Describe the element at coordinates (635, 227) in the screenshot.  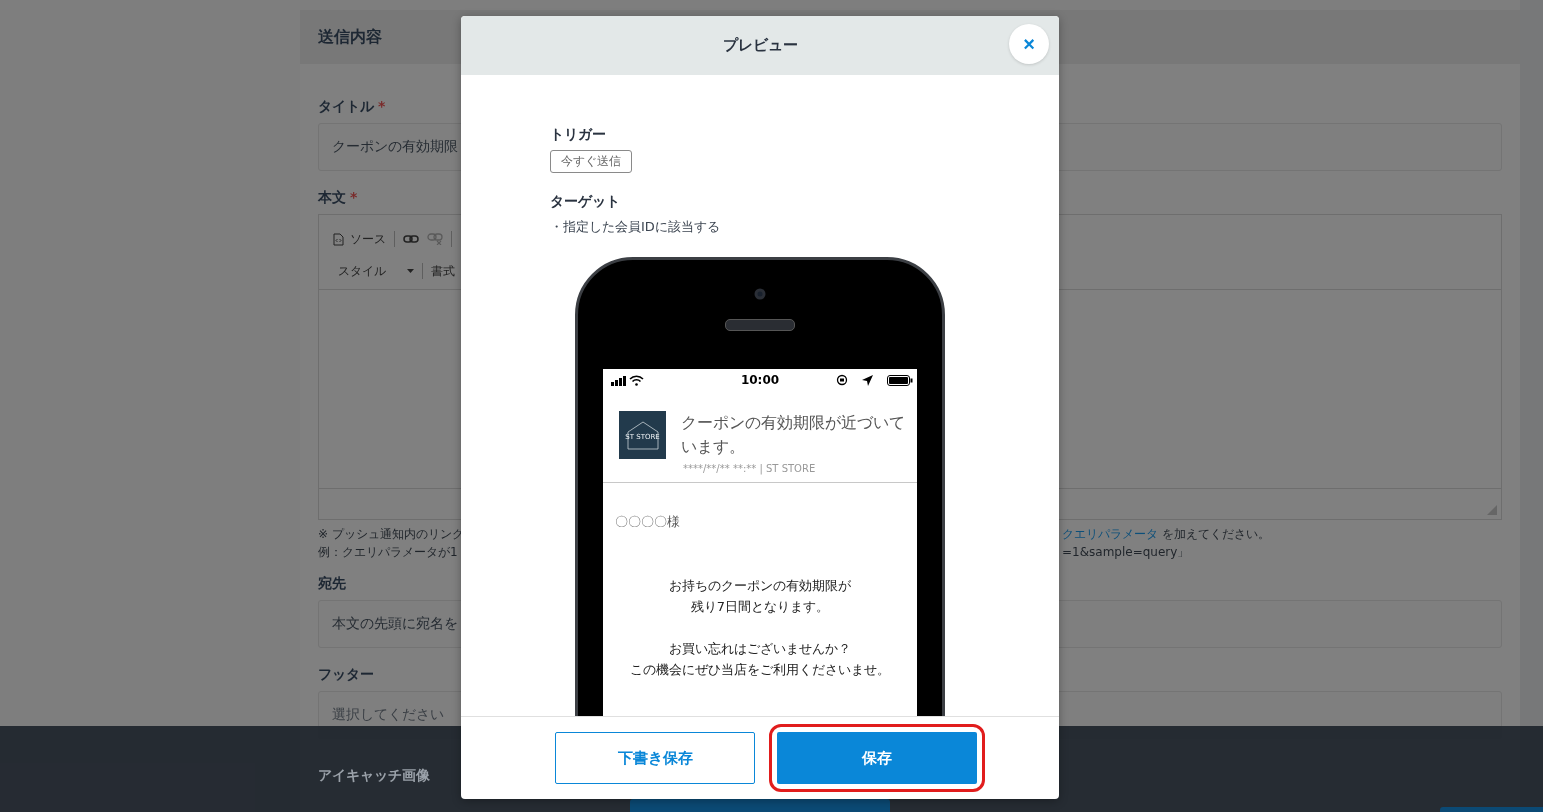
I see `target-text: ・指定した会員IDに該当する` at that location.